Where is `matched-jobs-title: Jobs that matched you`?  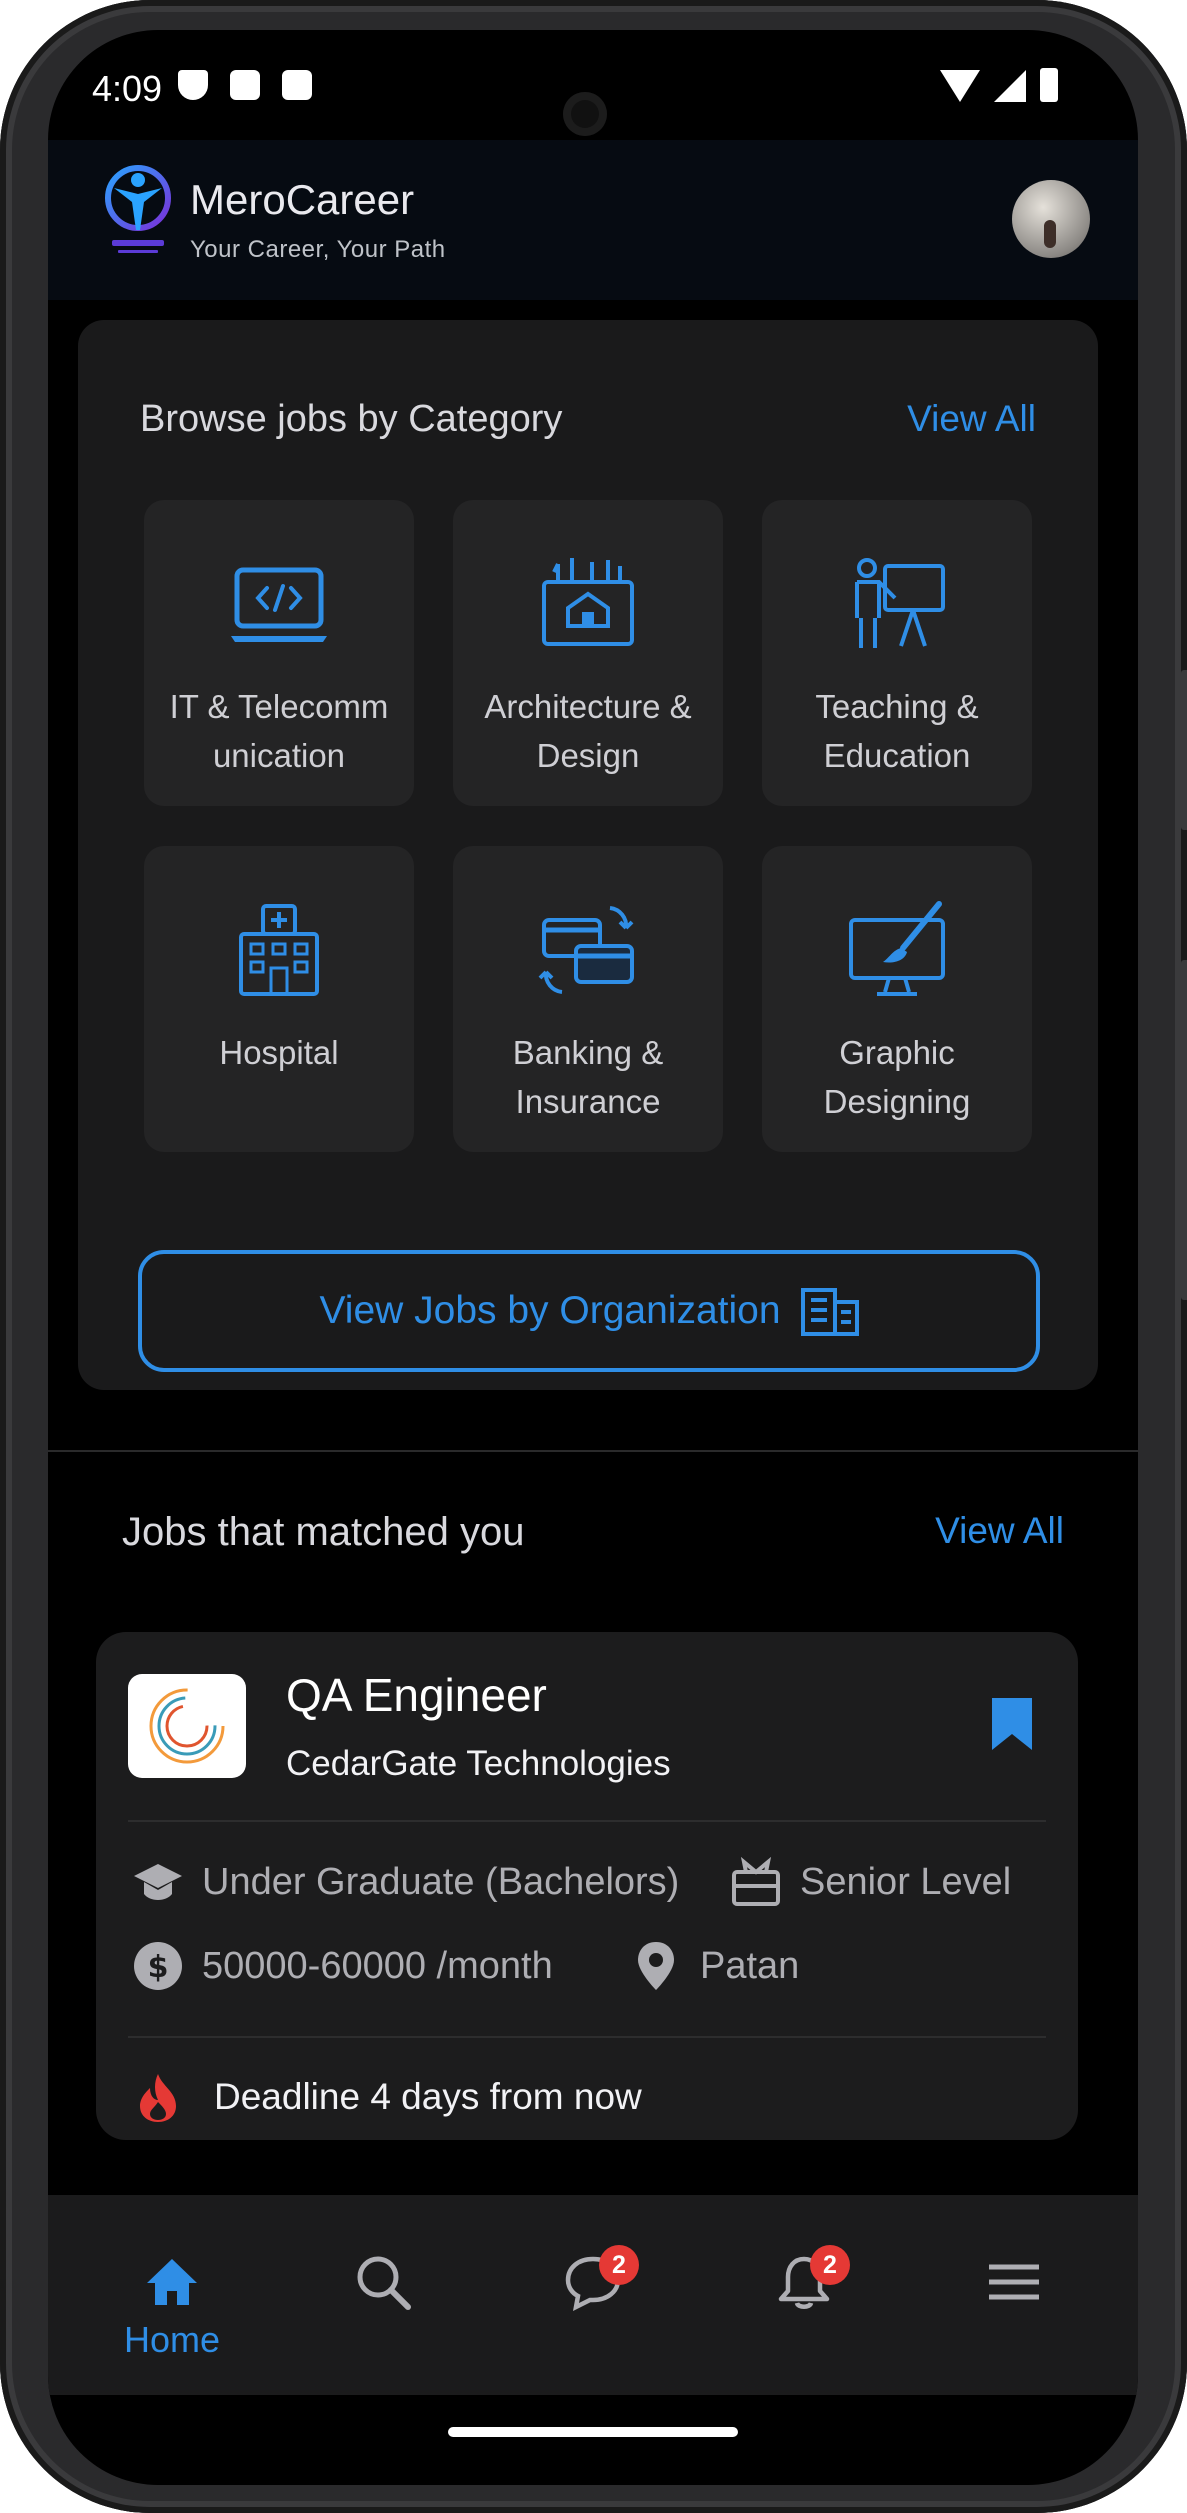 matched-jobs-title: Jobs that matched you is located at coordinates (323, 1532).